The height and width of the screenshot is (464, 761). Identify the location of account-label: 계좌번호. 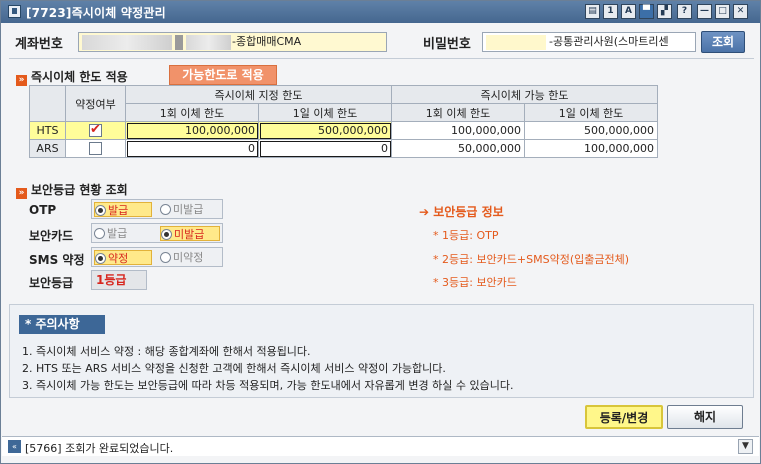
(39, 44).